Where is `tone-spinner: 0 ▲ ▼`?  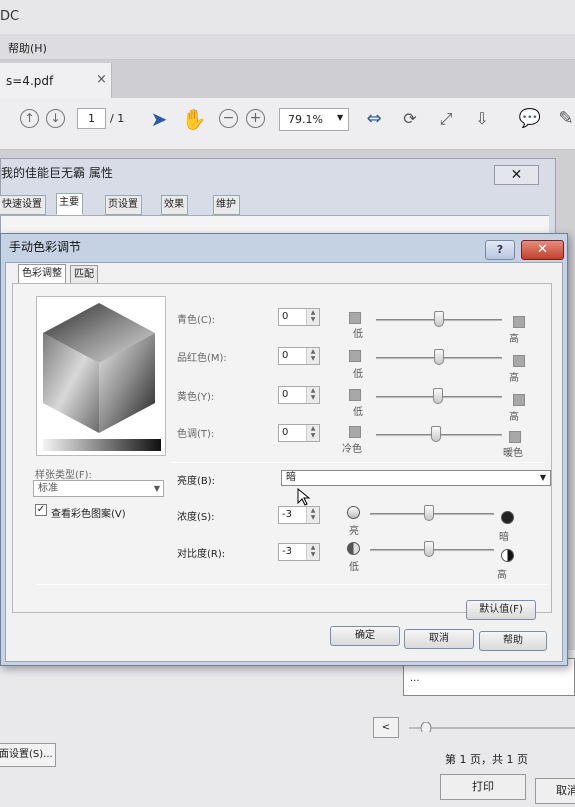 tone-spinner: 0 ▲ ▼ is located at coordinates (299, 433).